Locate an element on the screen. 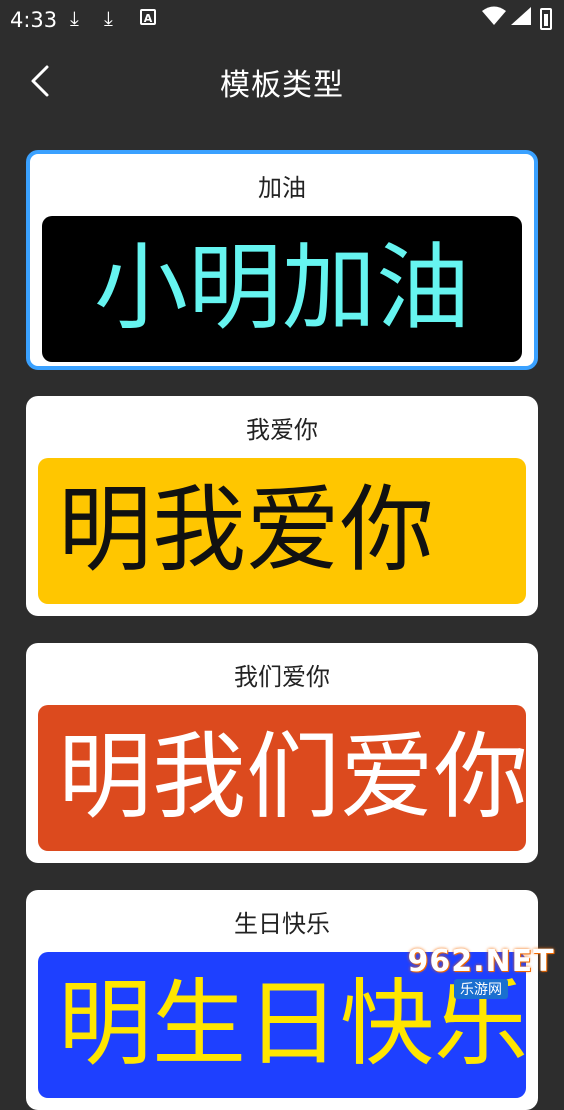 Image resolution: width=564 pixels, height=1110 pixels. watermark-sub: 乐游网 is located at coordinates (481, 988).